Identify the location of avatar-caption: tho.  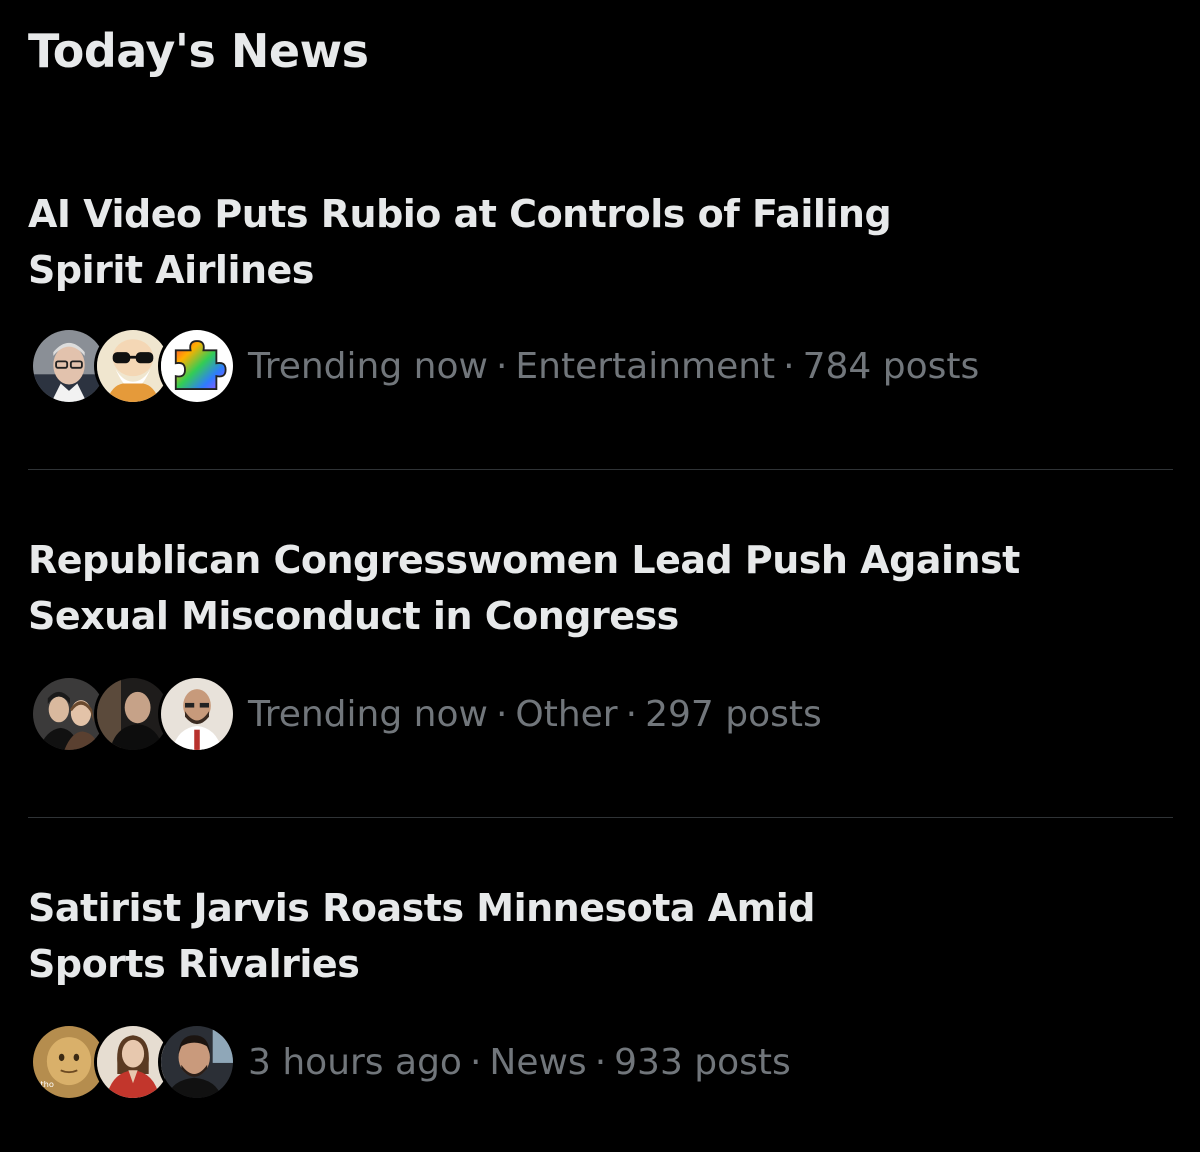
(47, 1084).